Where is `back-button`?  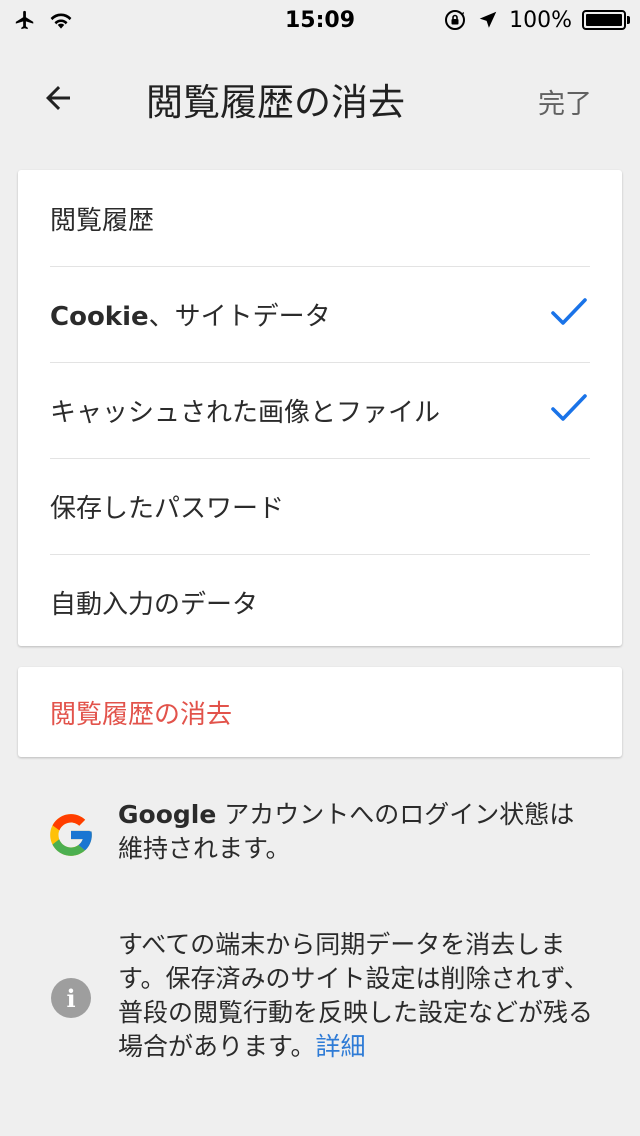 back-button is located at coordinates (58, 98).